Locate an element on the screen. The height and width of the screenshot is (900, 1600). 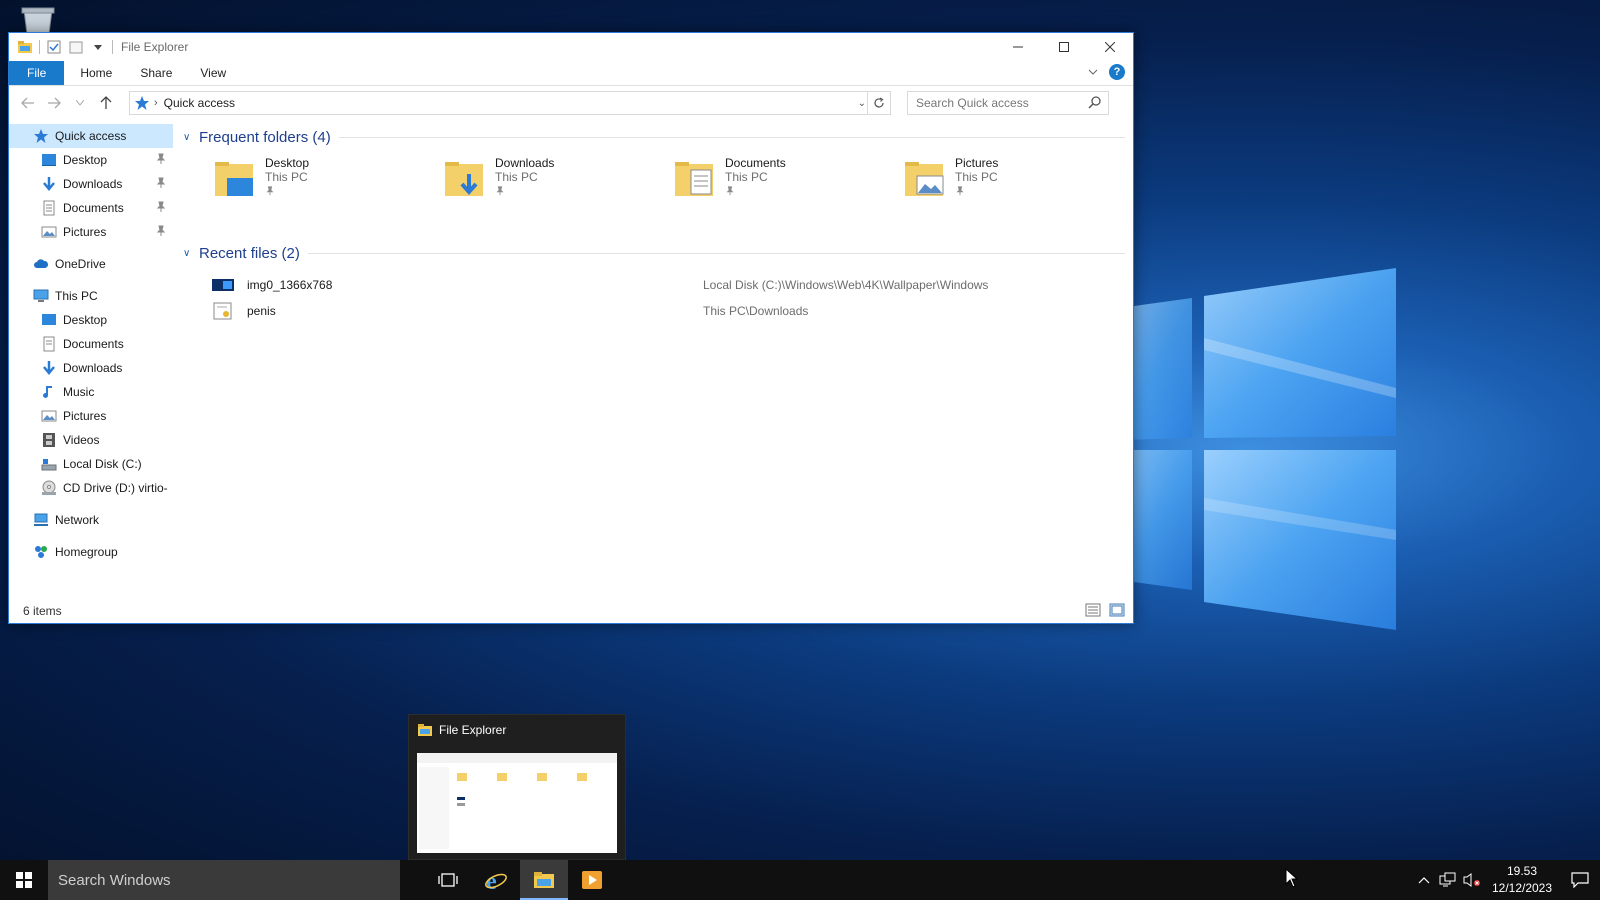
details-view-icon is located at coordinates (1093, 610).